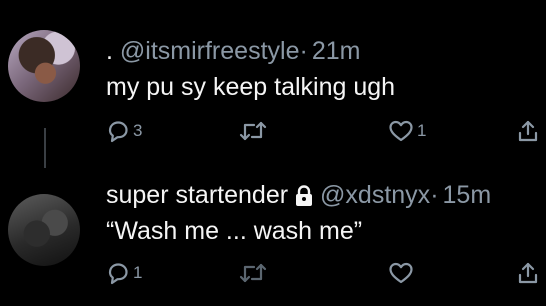 The height and width of the screenshot is (306, 546). I want to click on like-button, so click(402, 273).